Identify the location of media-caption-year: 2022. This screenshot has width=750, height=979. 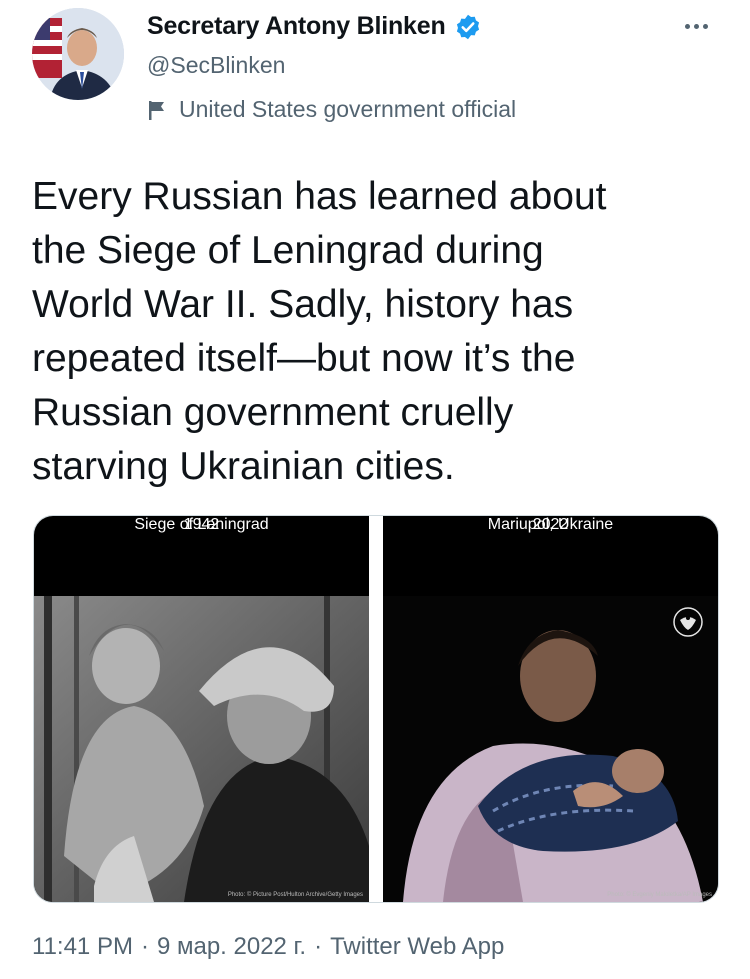
(550, 524).